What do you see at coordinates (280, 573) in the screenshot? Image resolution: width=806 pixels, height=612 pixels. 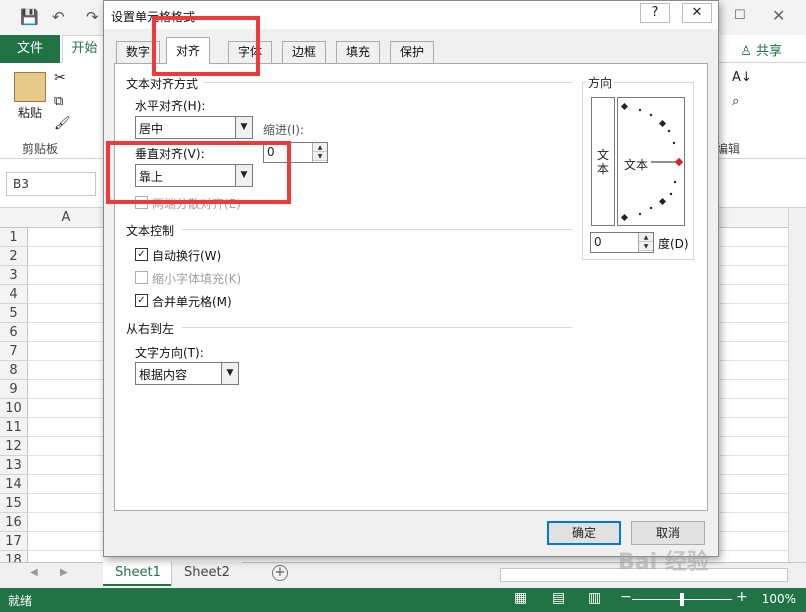 I see `add-sheet-icon: +` at bounding box center [280, 573].